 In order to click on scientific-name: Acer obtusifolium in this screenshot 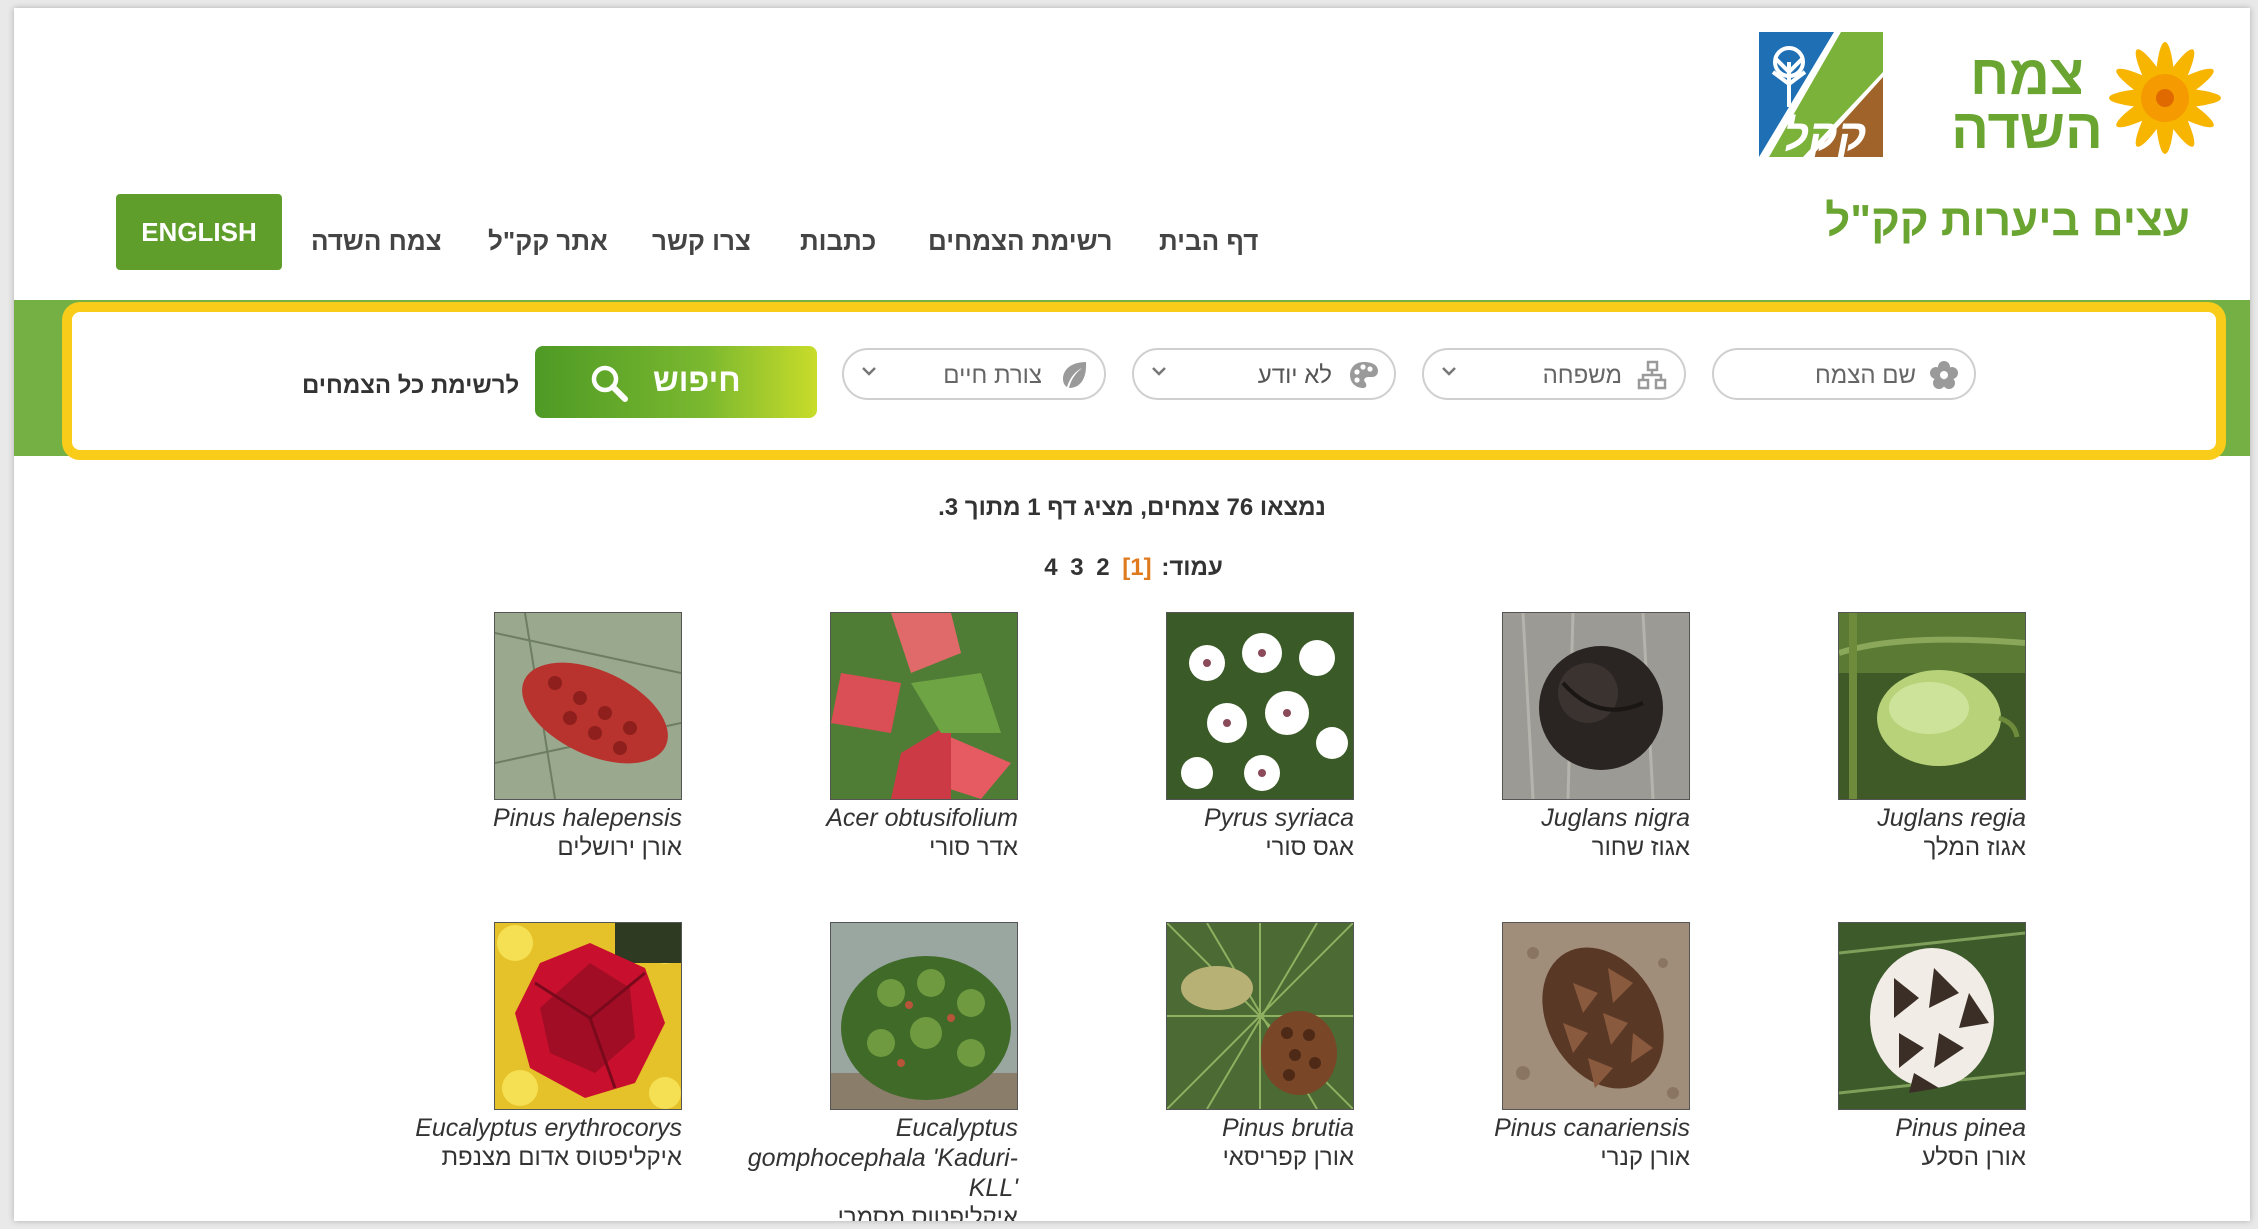, I will do `click(858, 818)`.